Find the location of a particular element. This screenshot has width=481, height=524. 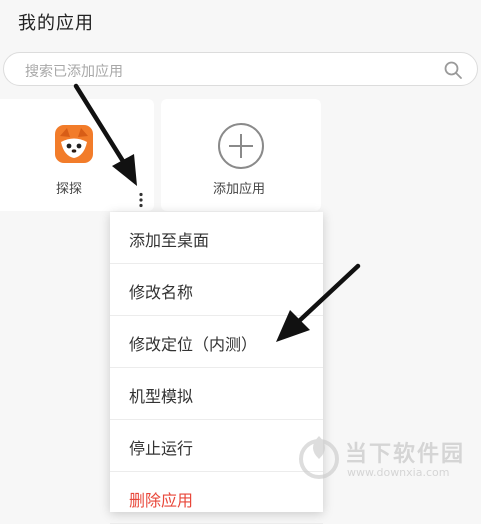

menu-item-label: 添加至桌面 is located at coordinates (169, 240).